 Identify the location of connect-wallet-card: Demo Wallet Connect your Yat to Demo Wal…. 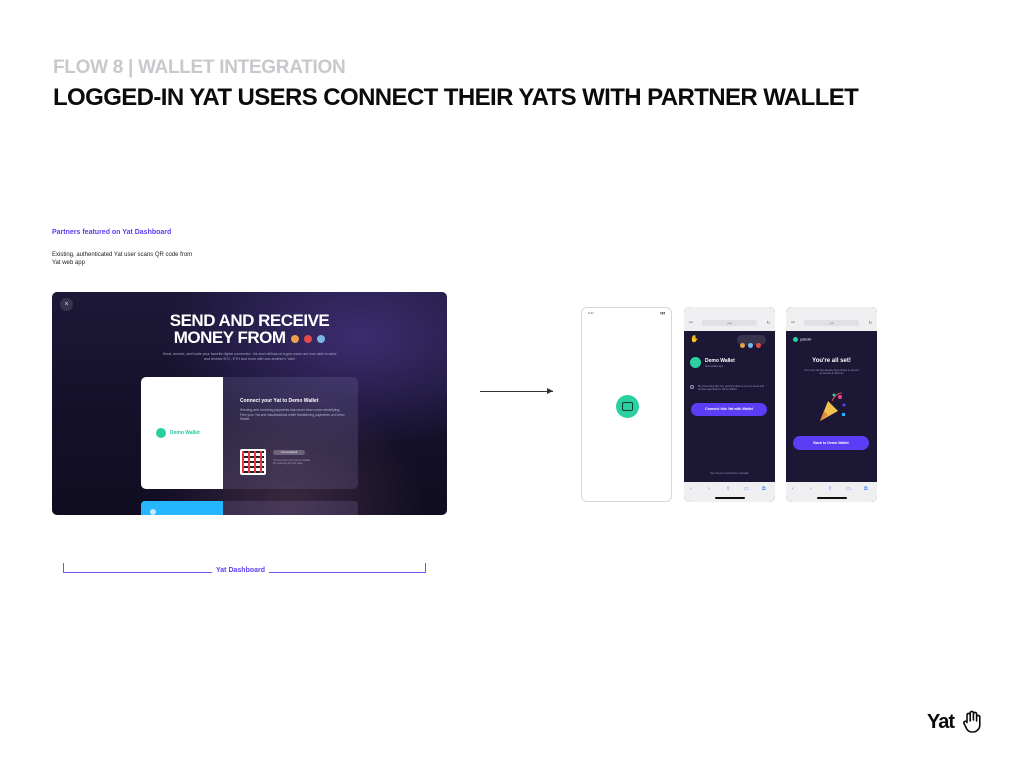
(249, 433).